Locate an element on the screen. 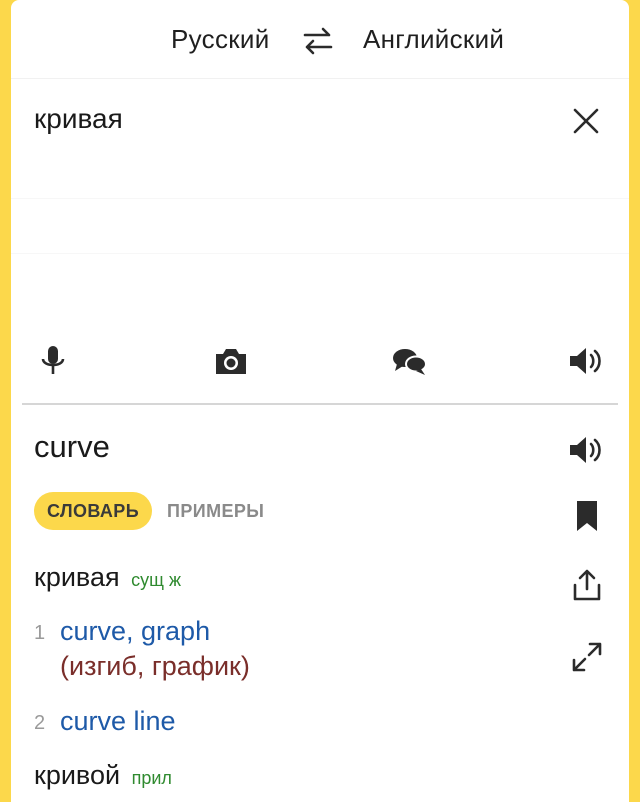 This screenshot has width=640, height=802. swap-languages-icon is located at coordinates (318, 41).